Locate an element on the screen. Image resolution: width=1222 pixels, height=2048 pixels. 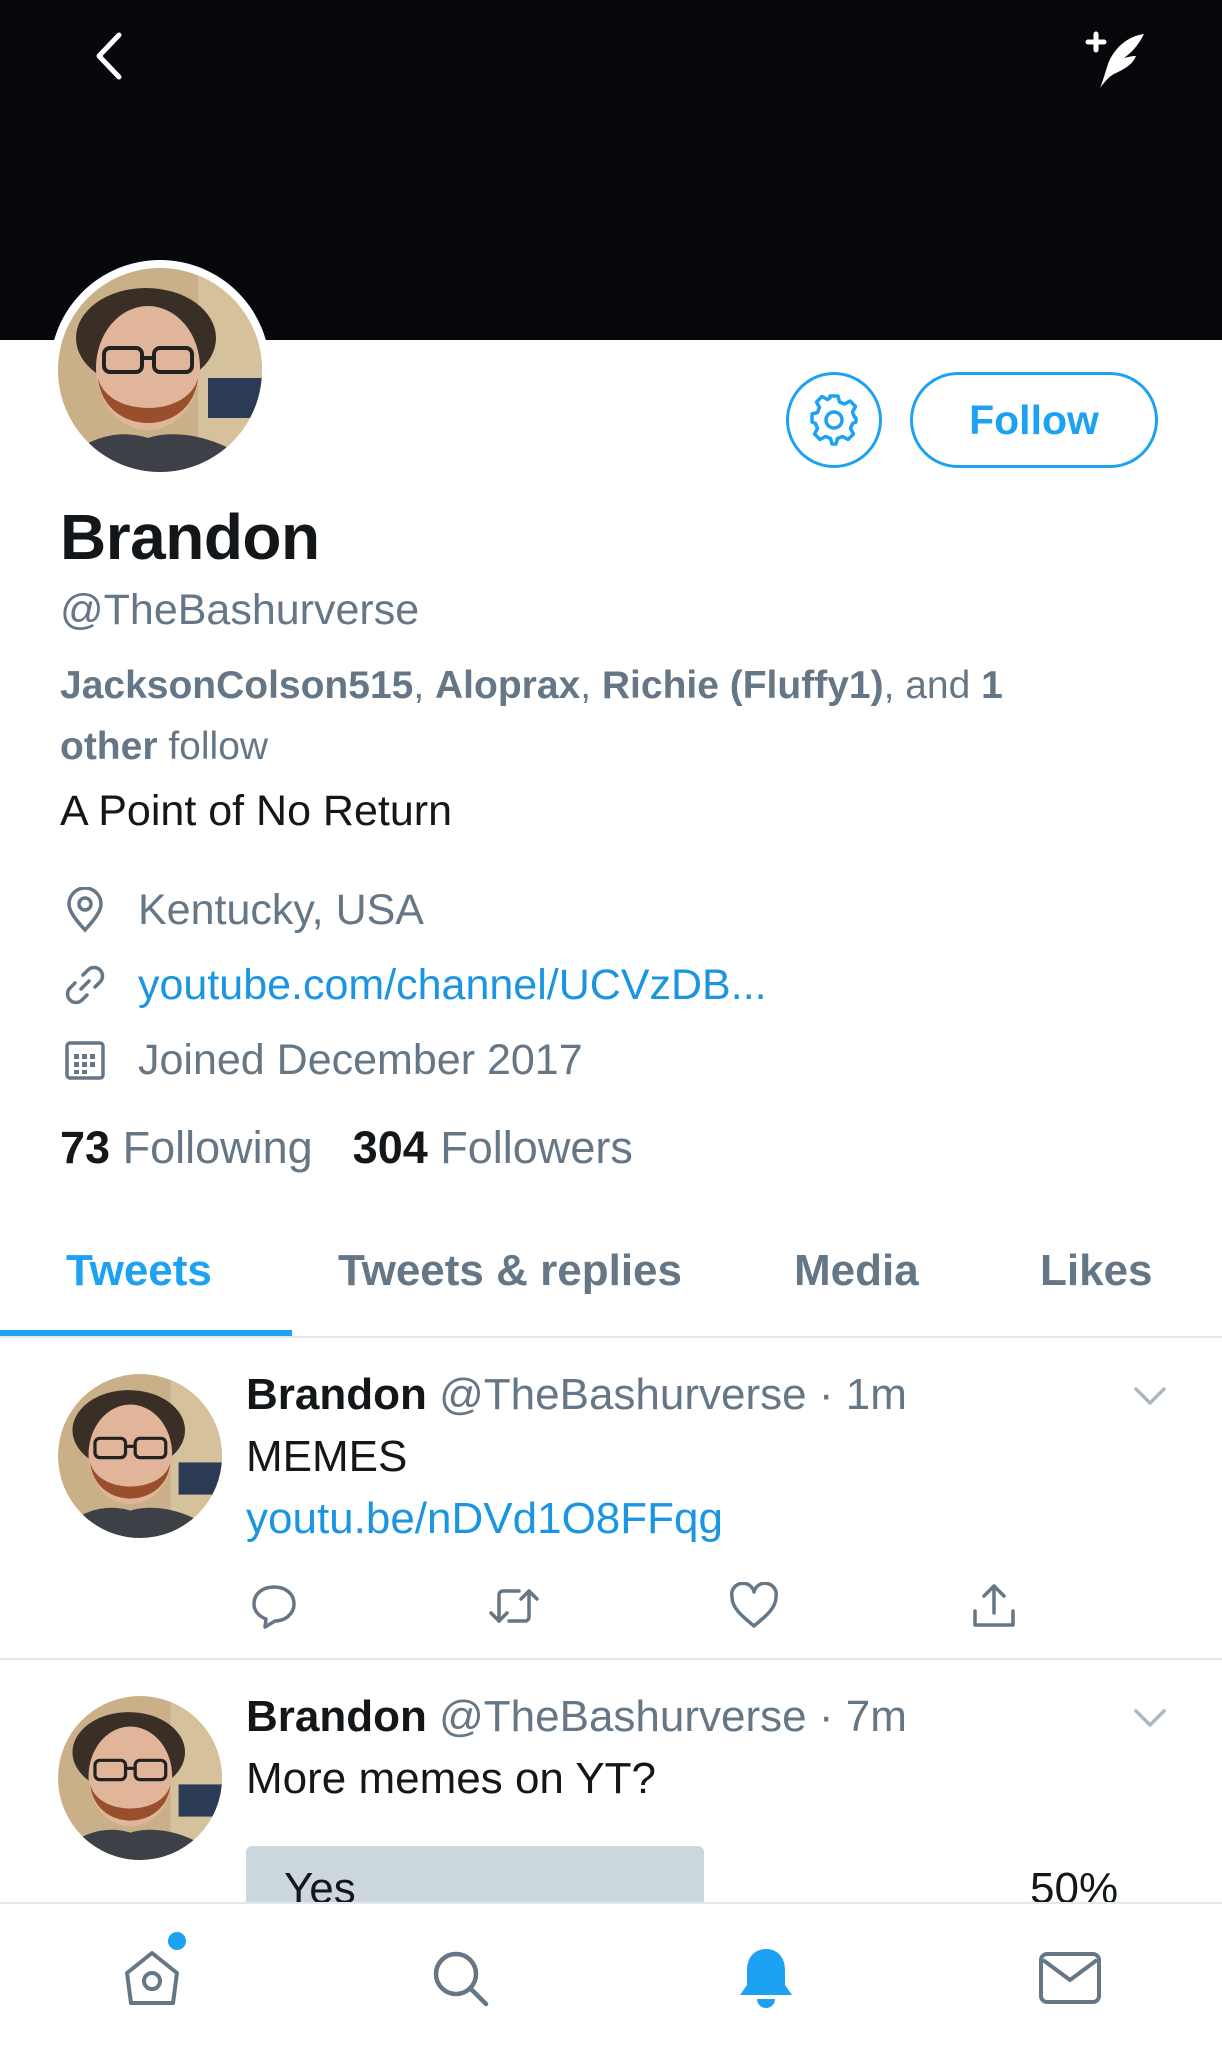
profile-bio: A Point of No Return is located at coordinates (256, 811).